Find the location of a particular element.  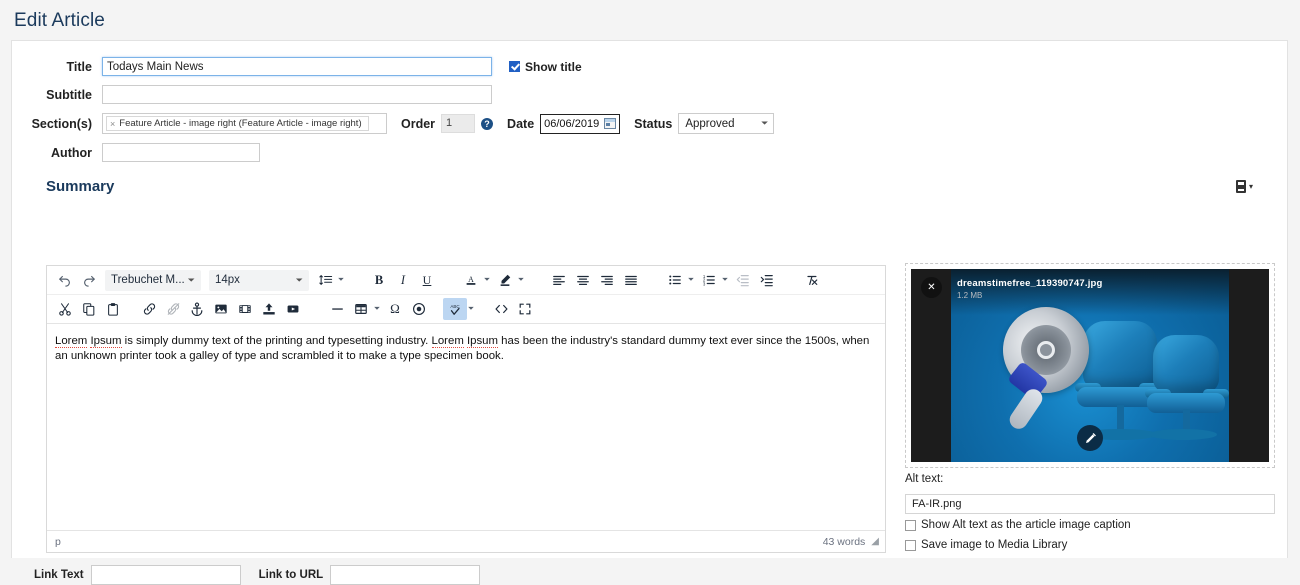

show-alt-text-caption-checkbox is located at coordinates (910, 525).